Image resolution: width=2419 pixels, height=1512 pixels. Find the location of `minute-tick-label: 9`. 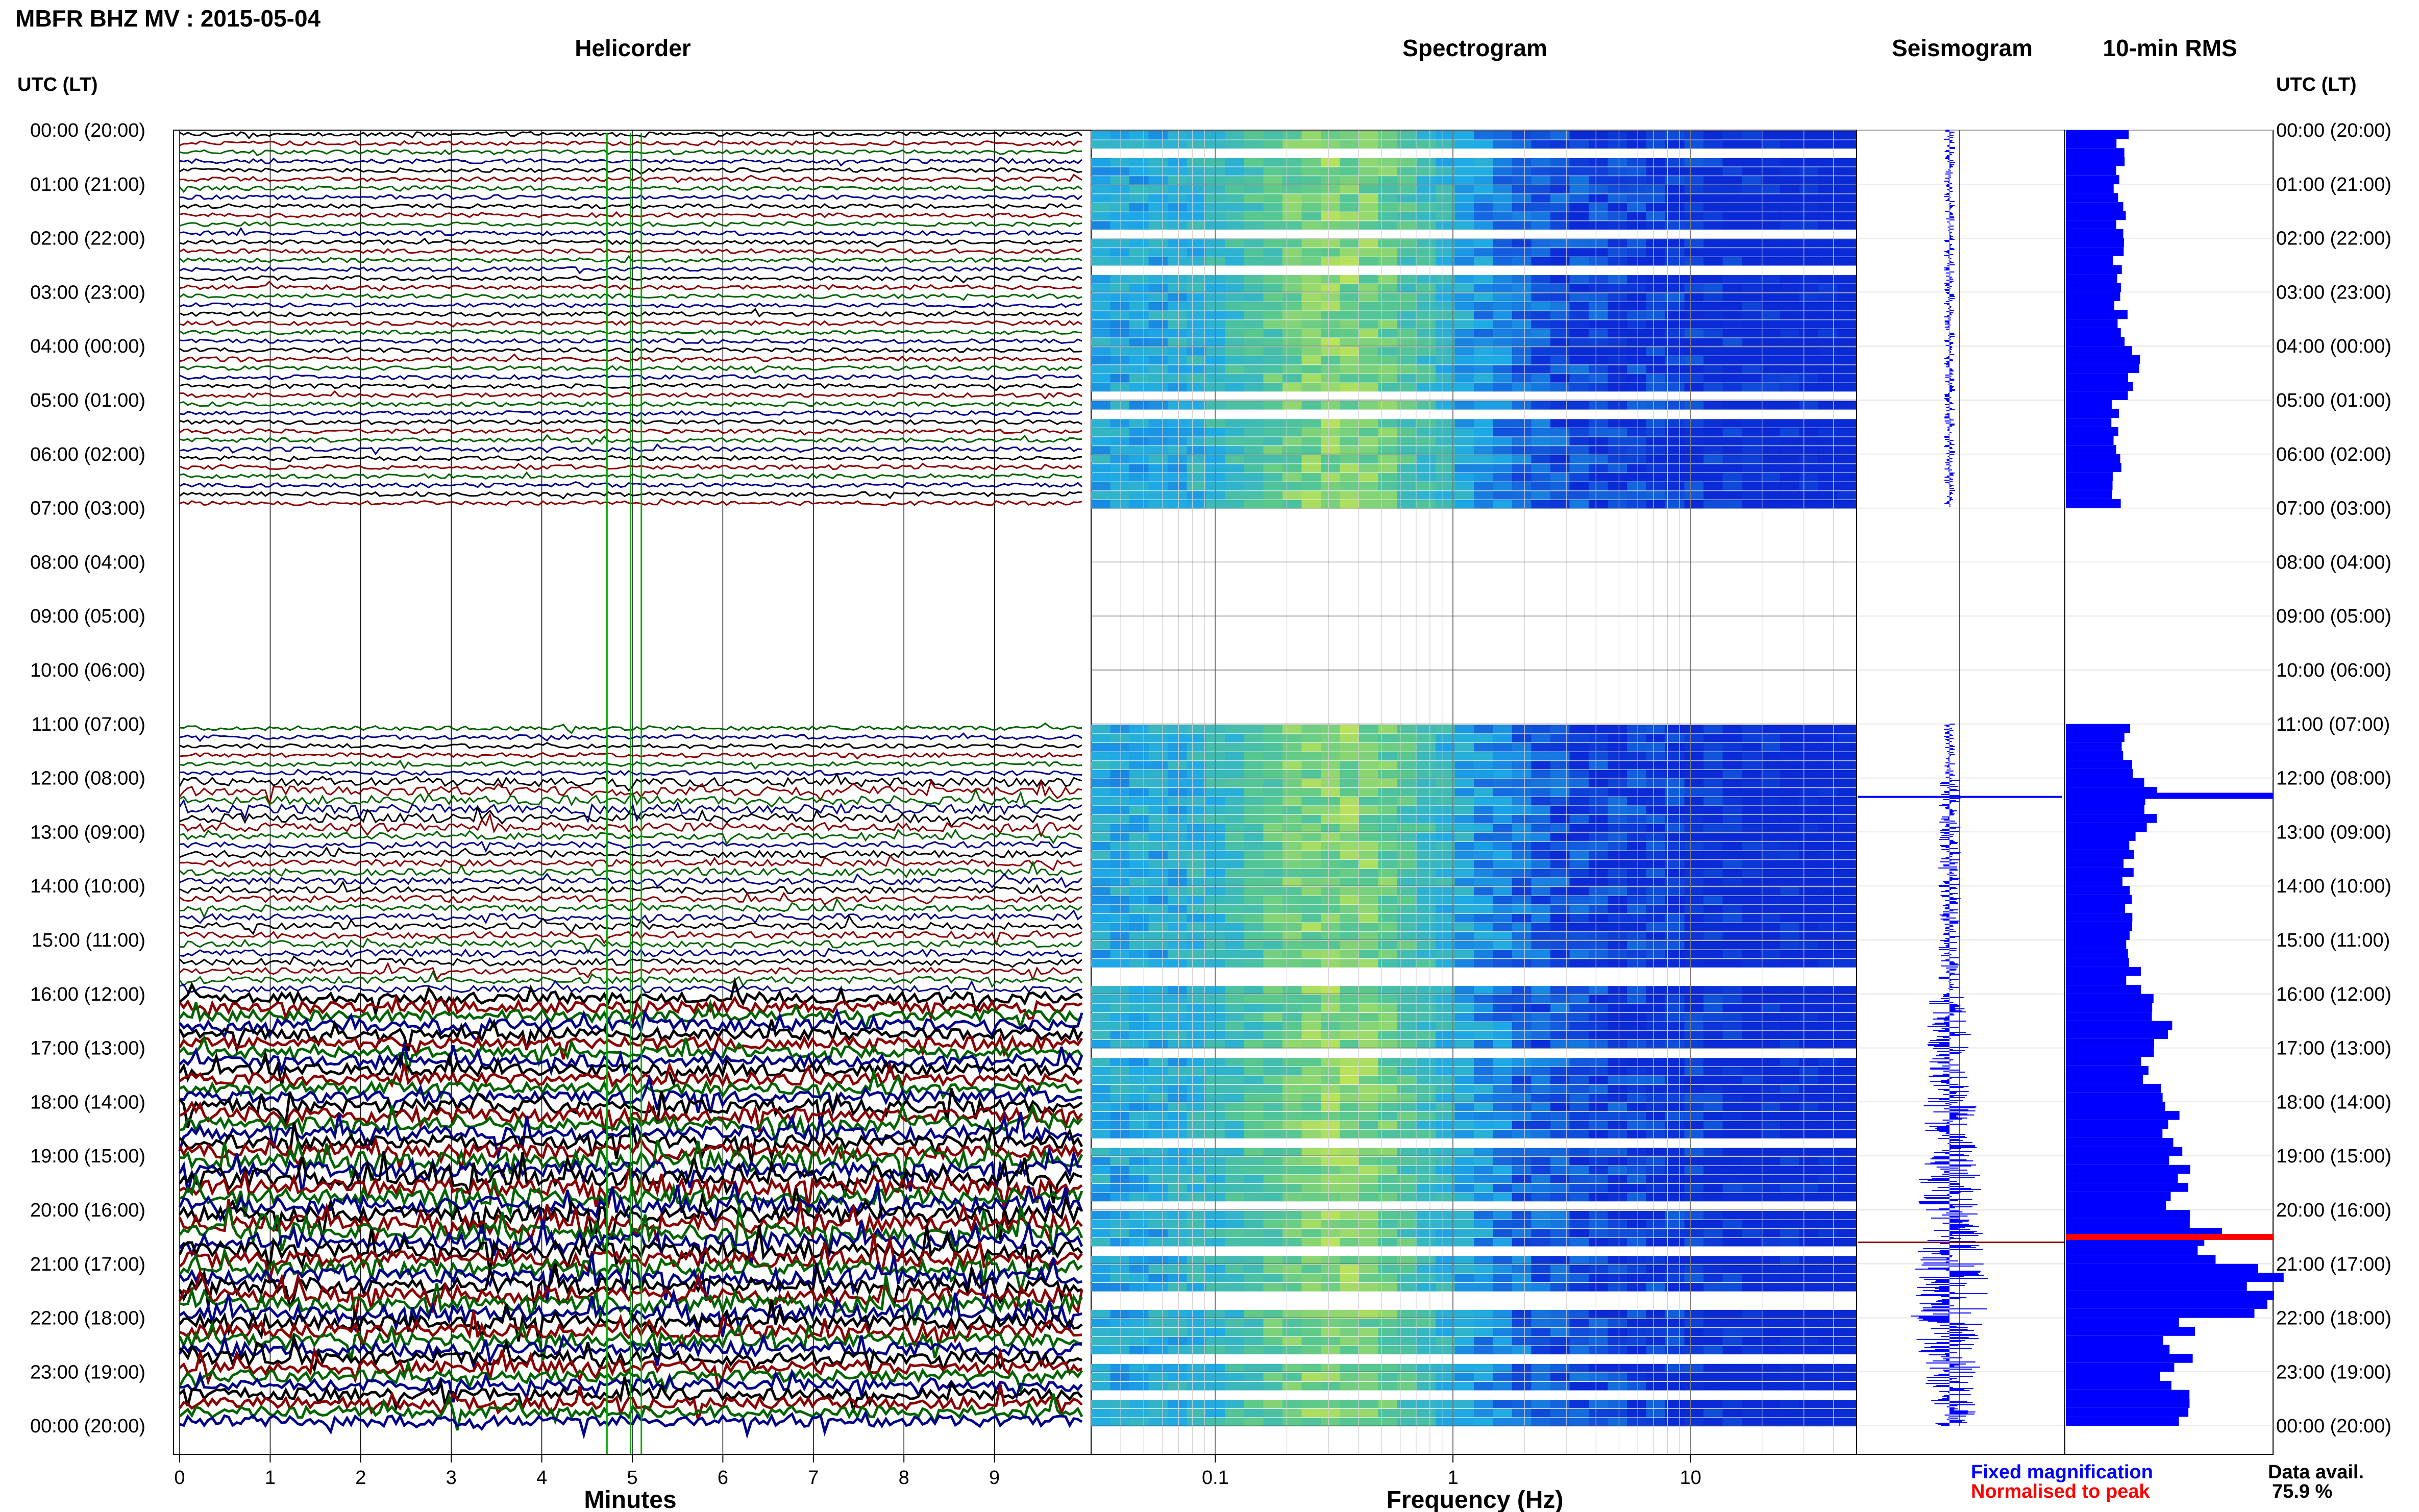

minute-tick-label: 9 is located at coordinates (994, 1478).